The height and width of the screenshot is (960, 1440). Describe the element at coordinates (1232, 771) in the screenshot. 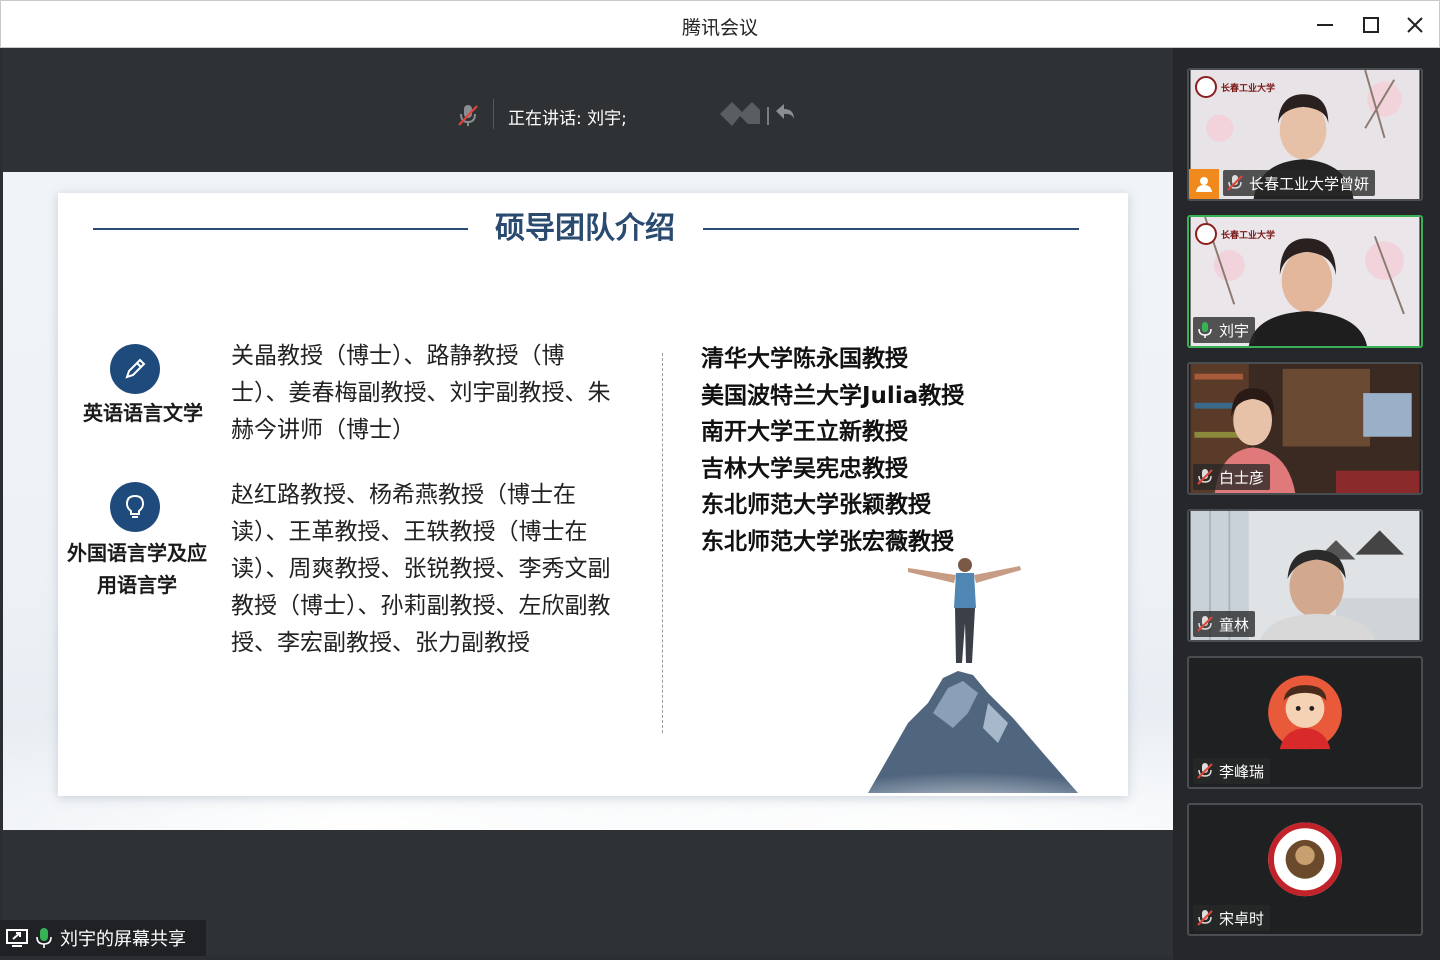

I see `participant-name-tag: 李峰瑞` at that location.